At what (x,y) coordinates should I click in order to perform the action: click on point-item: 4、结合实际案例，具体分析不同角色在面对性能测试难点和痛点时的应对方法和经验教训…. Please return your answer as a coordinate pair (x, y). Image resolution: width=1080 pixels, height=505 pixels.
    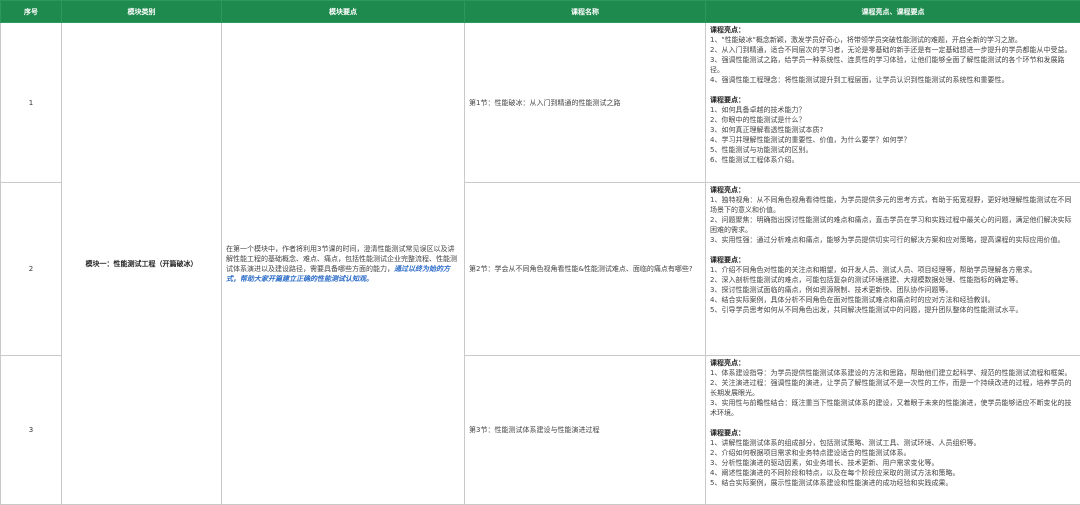
    Looking at the image, I should click on (893, 300).